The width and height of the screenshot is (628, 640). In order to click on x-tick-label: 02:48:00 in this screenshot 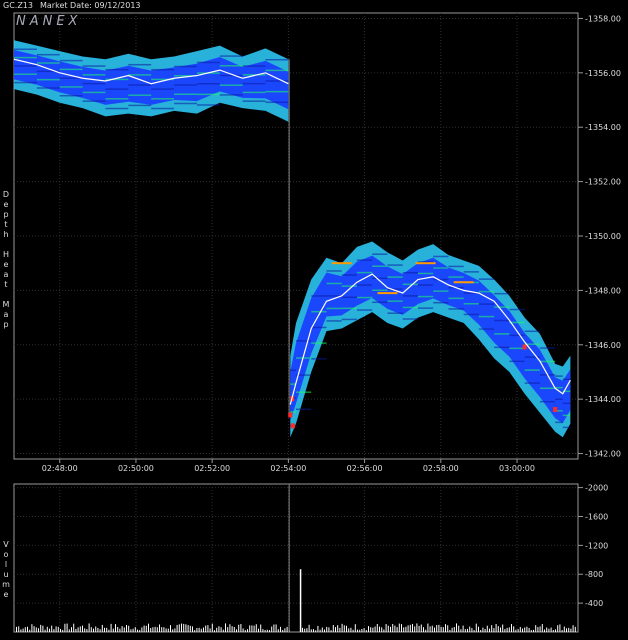, I will do `click(60, 468)`.